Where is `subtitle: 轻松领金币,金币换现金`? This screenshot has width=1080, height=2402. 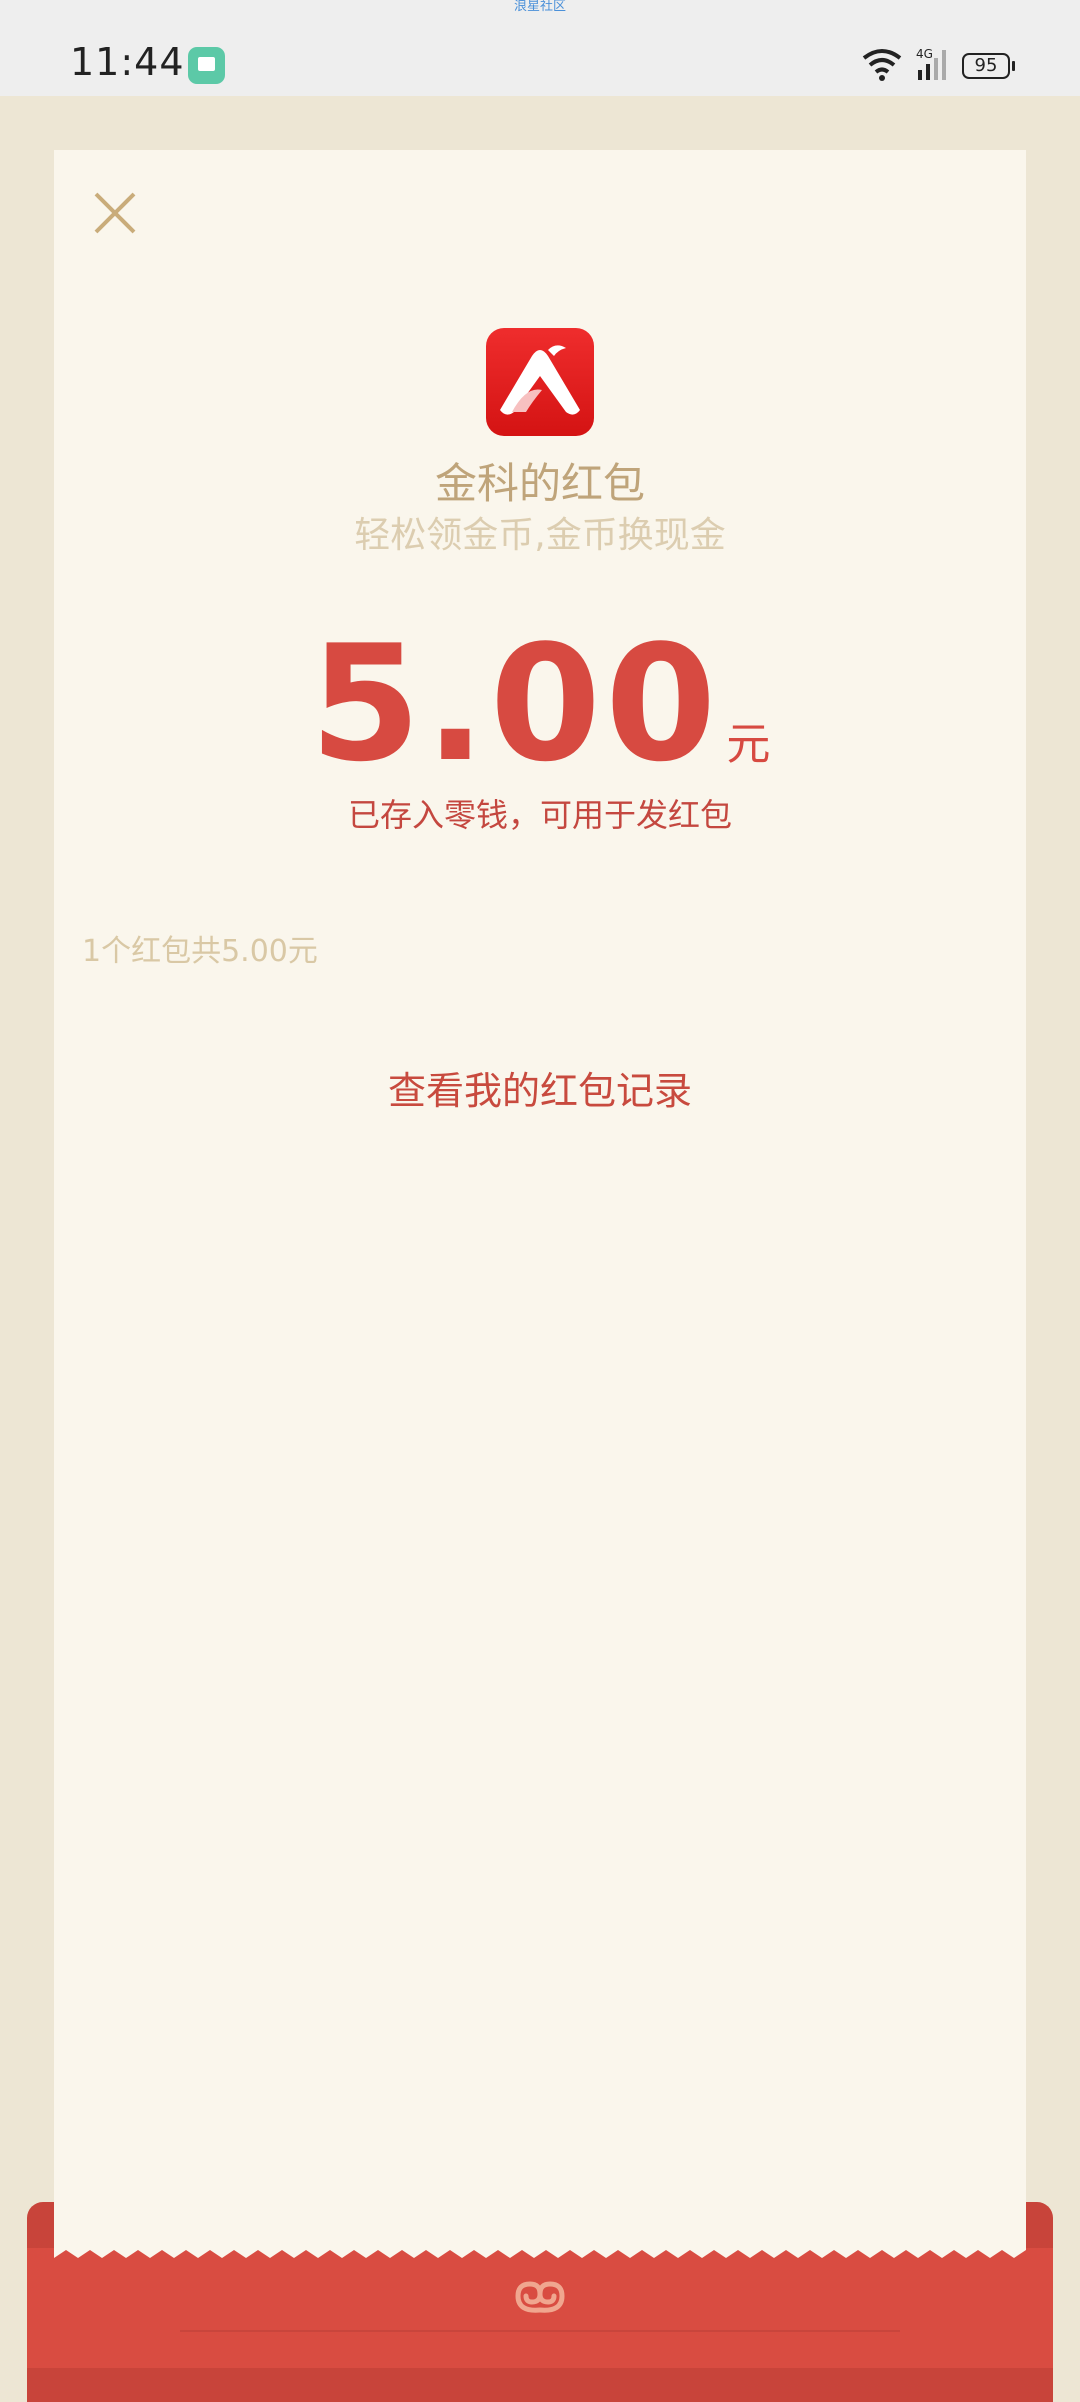
subtitle: 轻松领金币,金币换现金 is located at coordinates (540, 535).